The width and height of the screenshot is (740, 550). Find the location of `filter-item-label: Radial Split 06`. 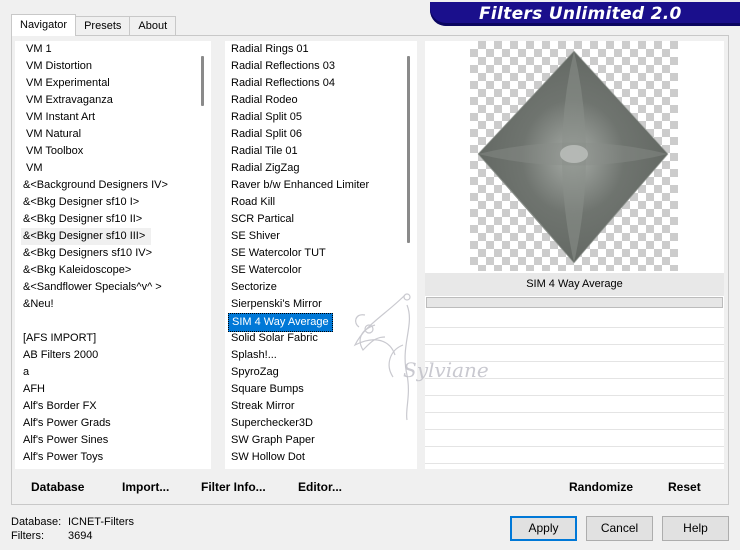

filter-item-label: Radial Split 06 is located at coordinates (266, 134).